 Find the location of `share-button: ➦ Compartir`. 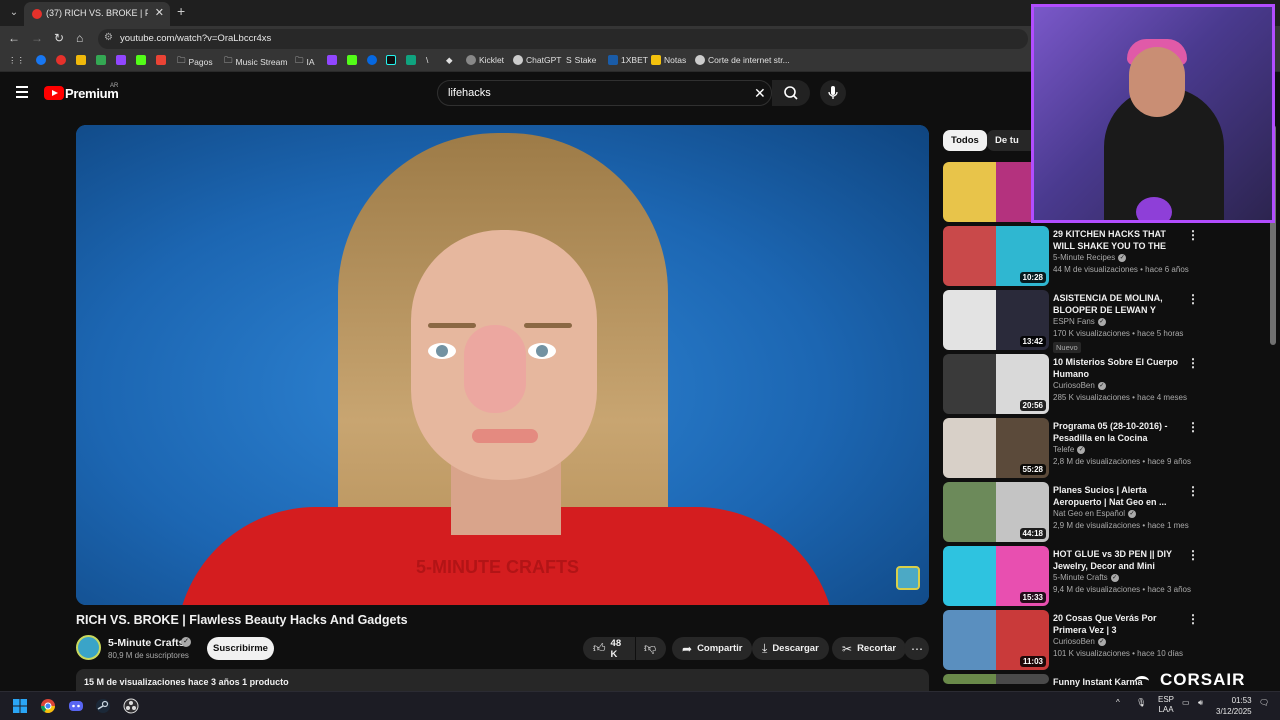

share-button: ➦ Compartir is located at coordinates (712, 648).